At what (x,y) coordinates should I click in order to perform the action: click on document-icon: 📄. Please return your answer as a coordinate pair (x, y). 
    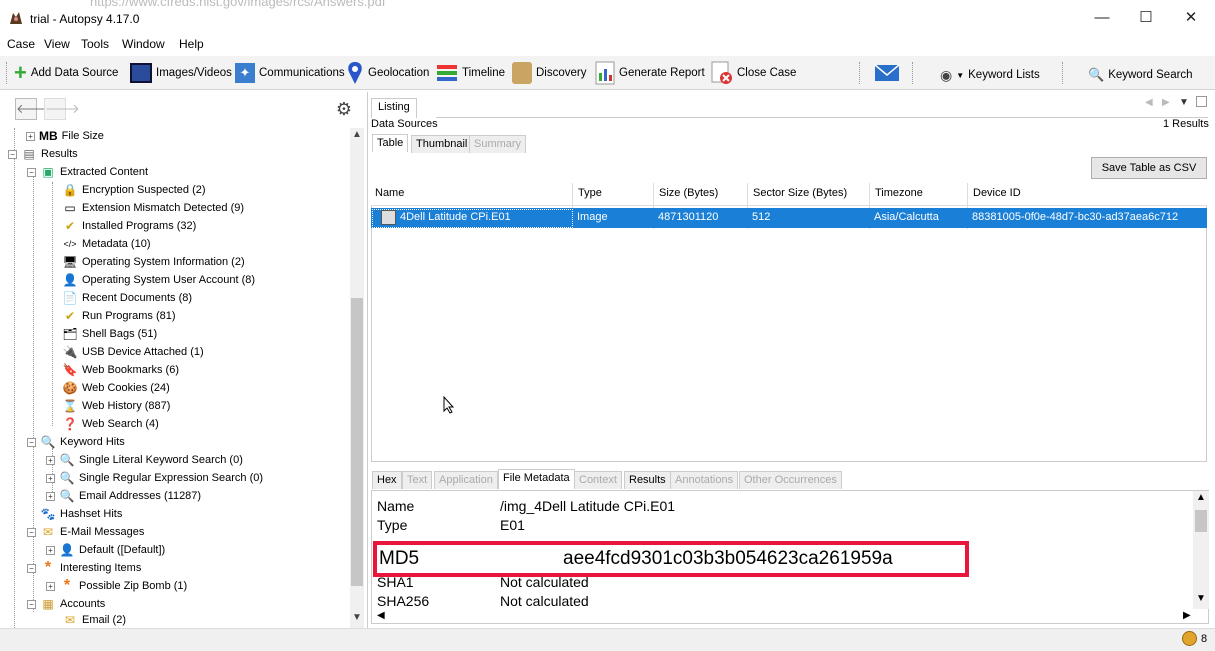
    Looking at the image, I should click on (70, 298).